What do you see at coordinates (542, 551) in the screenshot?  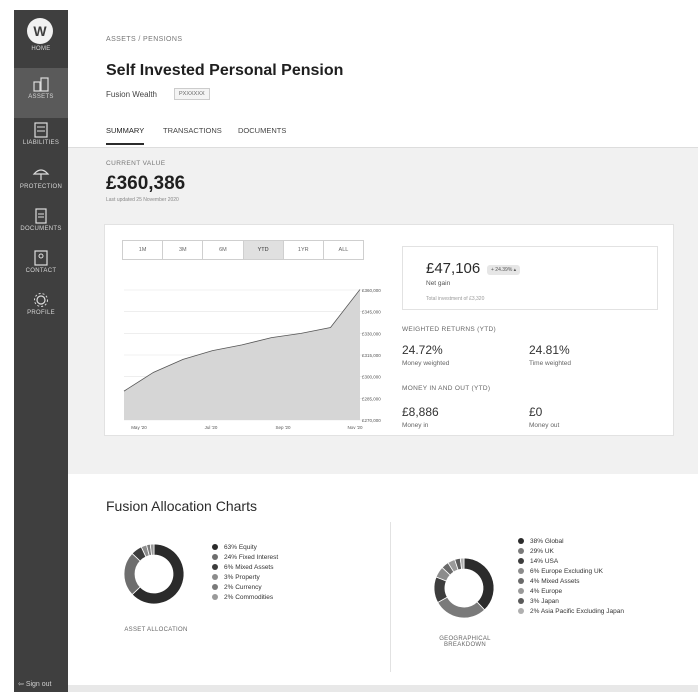 I see `legend-label: 29% UK` at bounding box center [542, 551].